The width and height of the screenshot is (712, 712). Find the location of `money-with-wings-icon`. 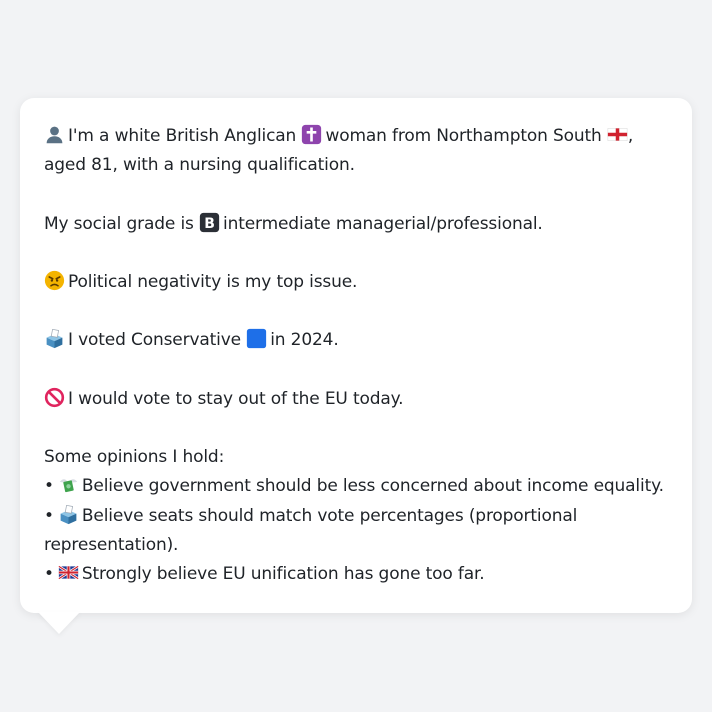

money-with-wings-icon is located at coordinates (68, 486).